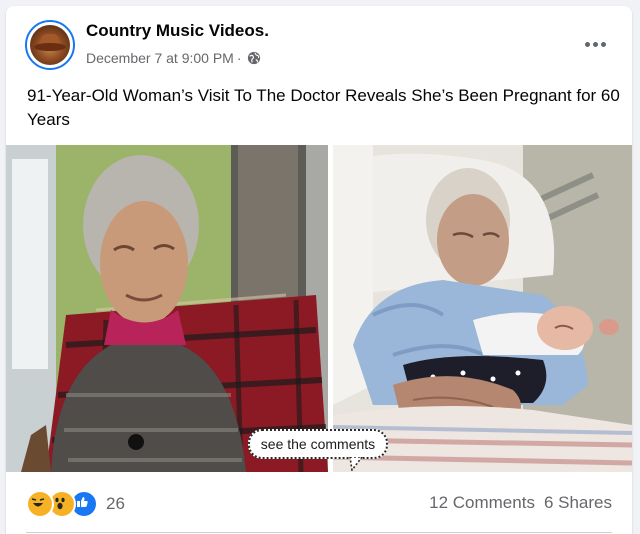 Image resolution: width=640 pixels, height=534 pixels. Describe the element at coordinates (160, 58) in the screenshot. I see `post-timestamp: December 7 at 9:00 PM` at that location.